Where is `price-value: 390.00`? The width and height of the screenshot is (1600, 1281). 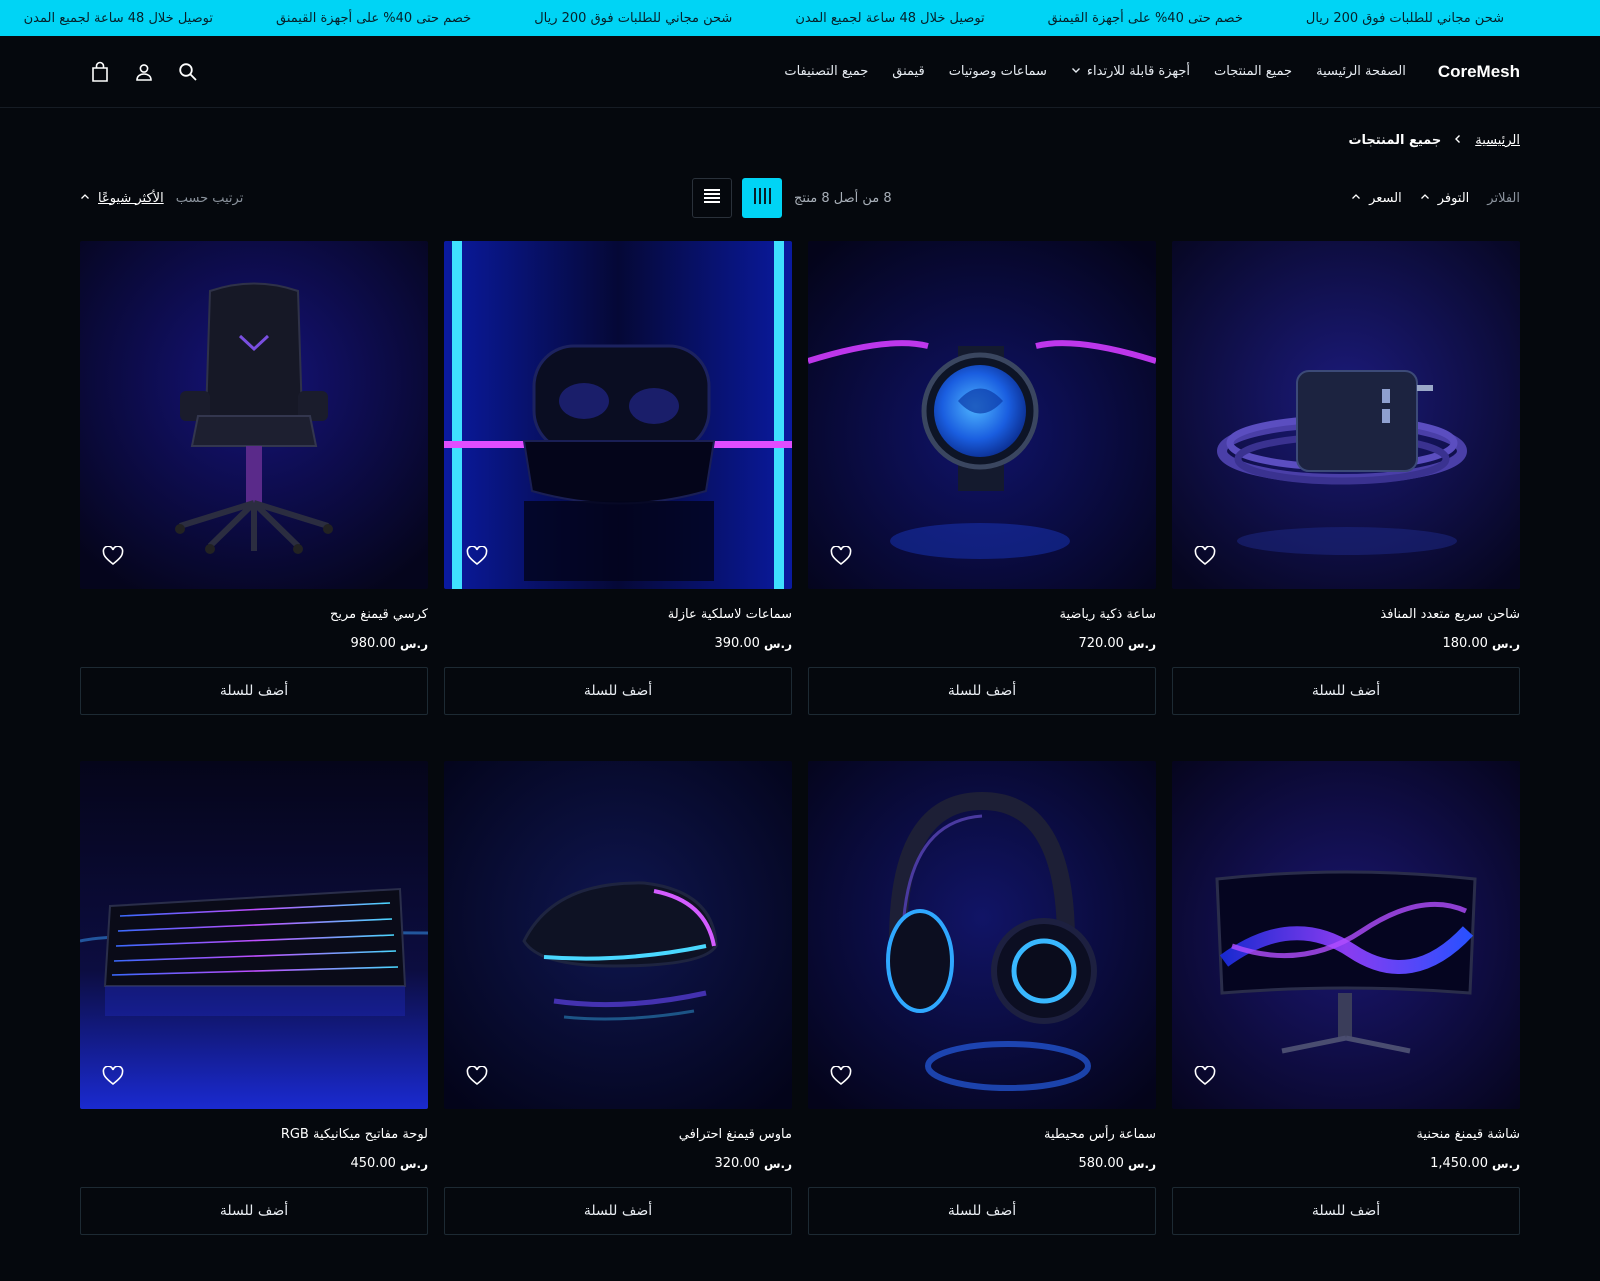 price-value: 390.00 is located at coordinates (737, 643).